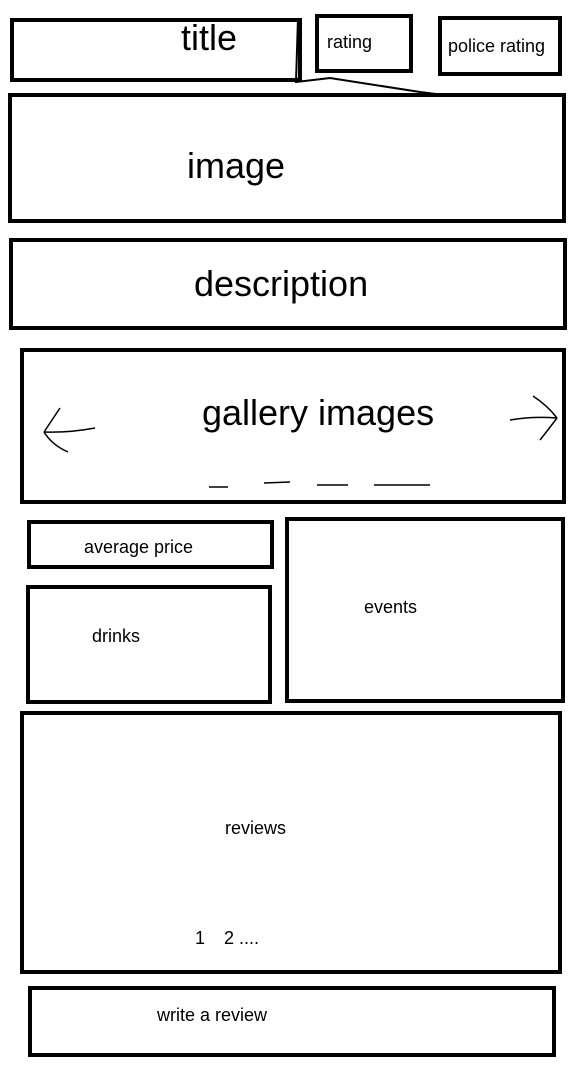  What do you see at coordinates (391, 607) in the screenshot?
I see `events-label: events` at bounding box center [391, 607].